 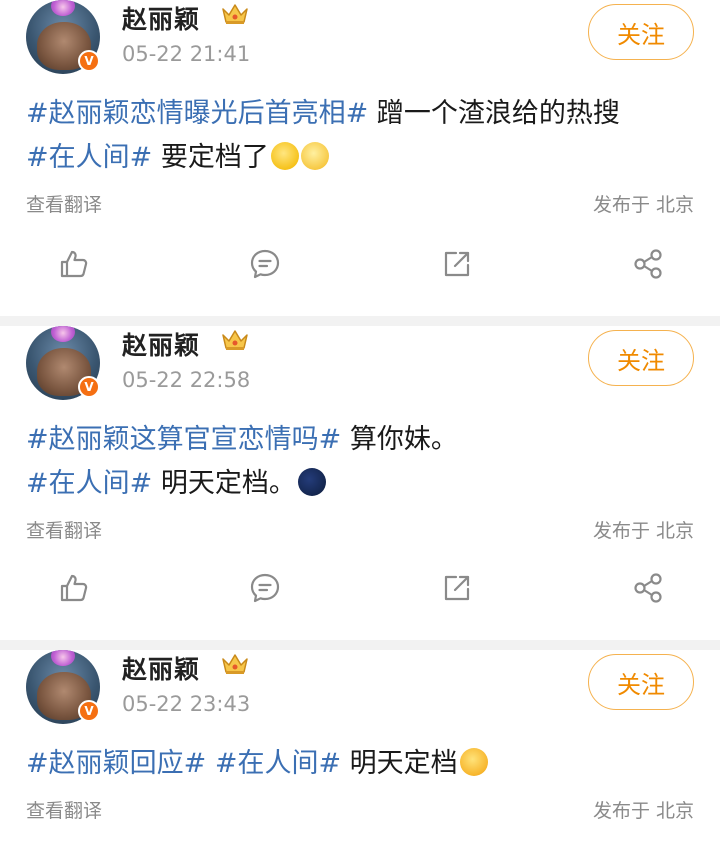 What do you see at coordinates (360, 42) in the screenshot?
I see `post-header: V 赵丽颖 05-22 21:41 关注` at bounding box center [360, 42].